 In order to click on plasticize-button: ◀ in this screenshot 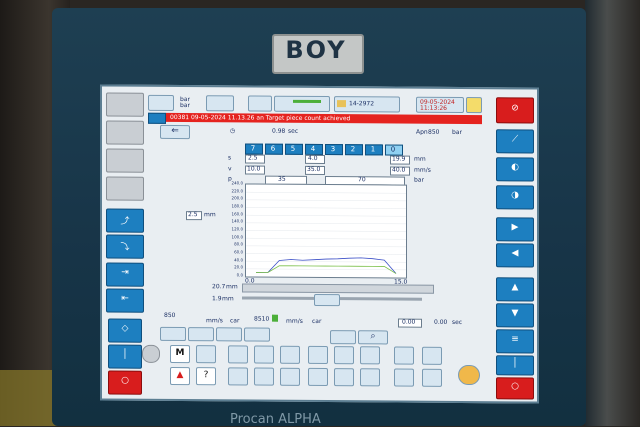, I will do `click(515, 255)`.